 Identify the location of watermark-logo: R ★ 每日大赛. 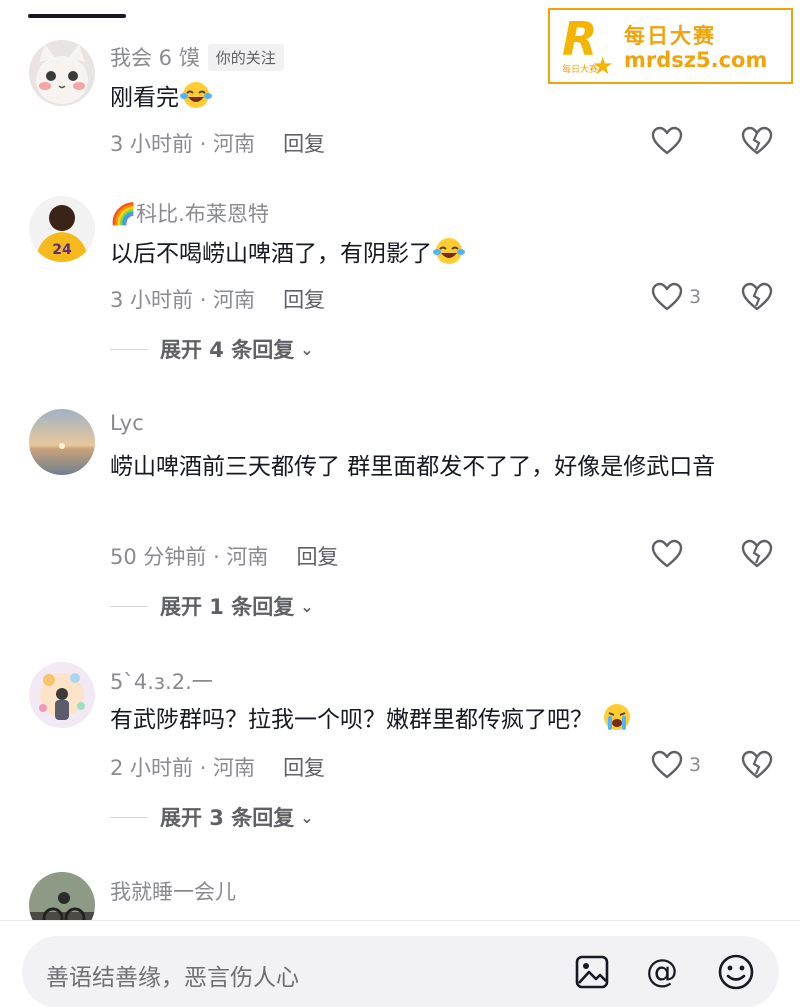
(588, 46).